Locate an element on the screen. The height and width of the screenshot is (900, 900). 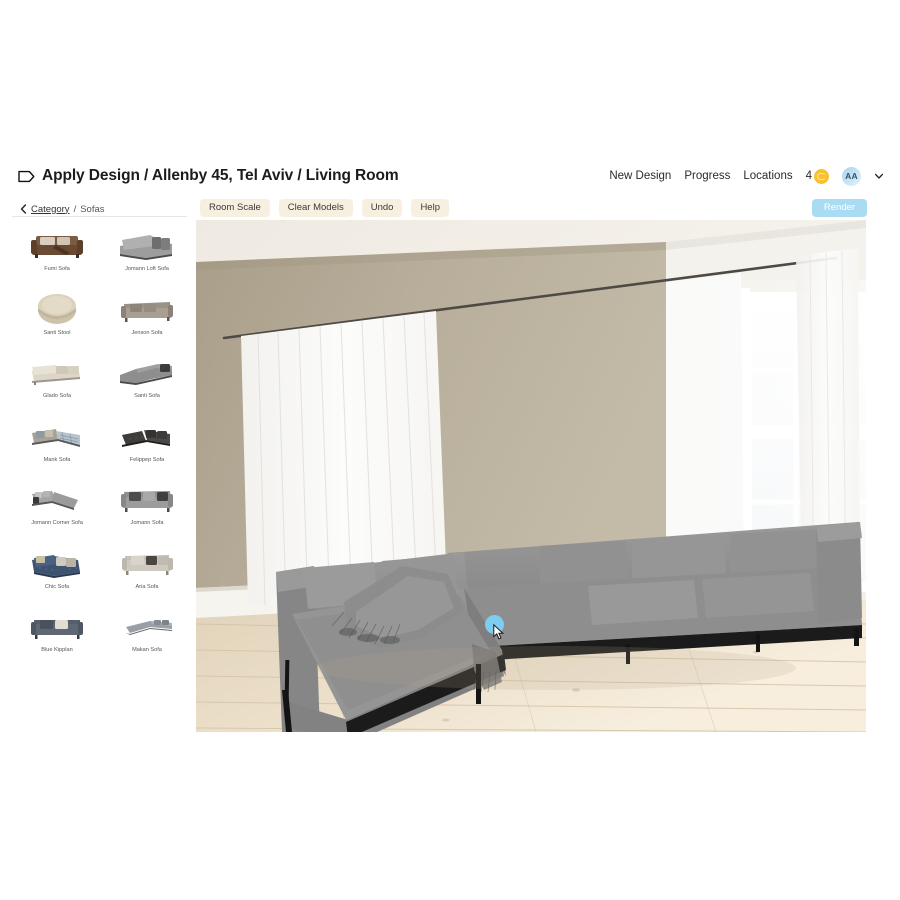
coin-icon is located at coordinates (821, 176).